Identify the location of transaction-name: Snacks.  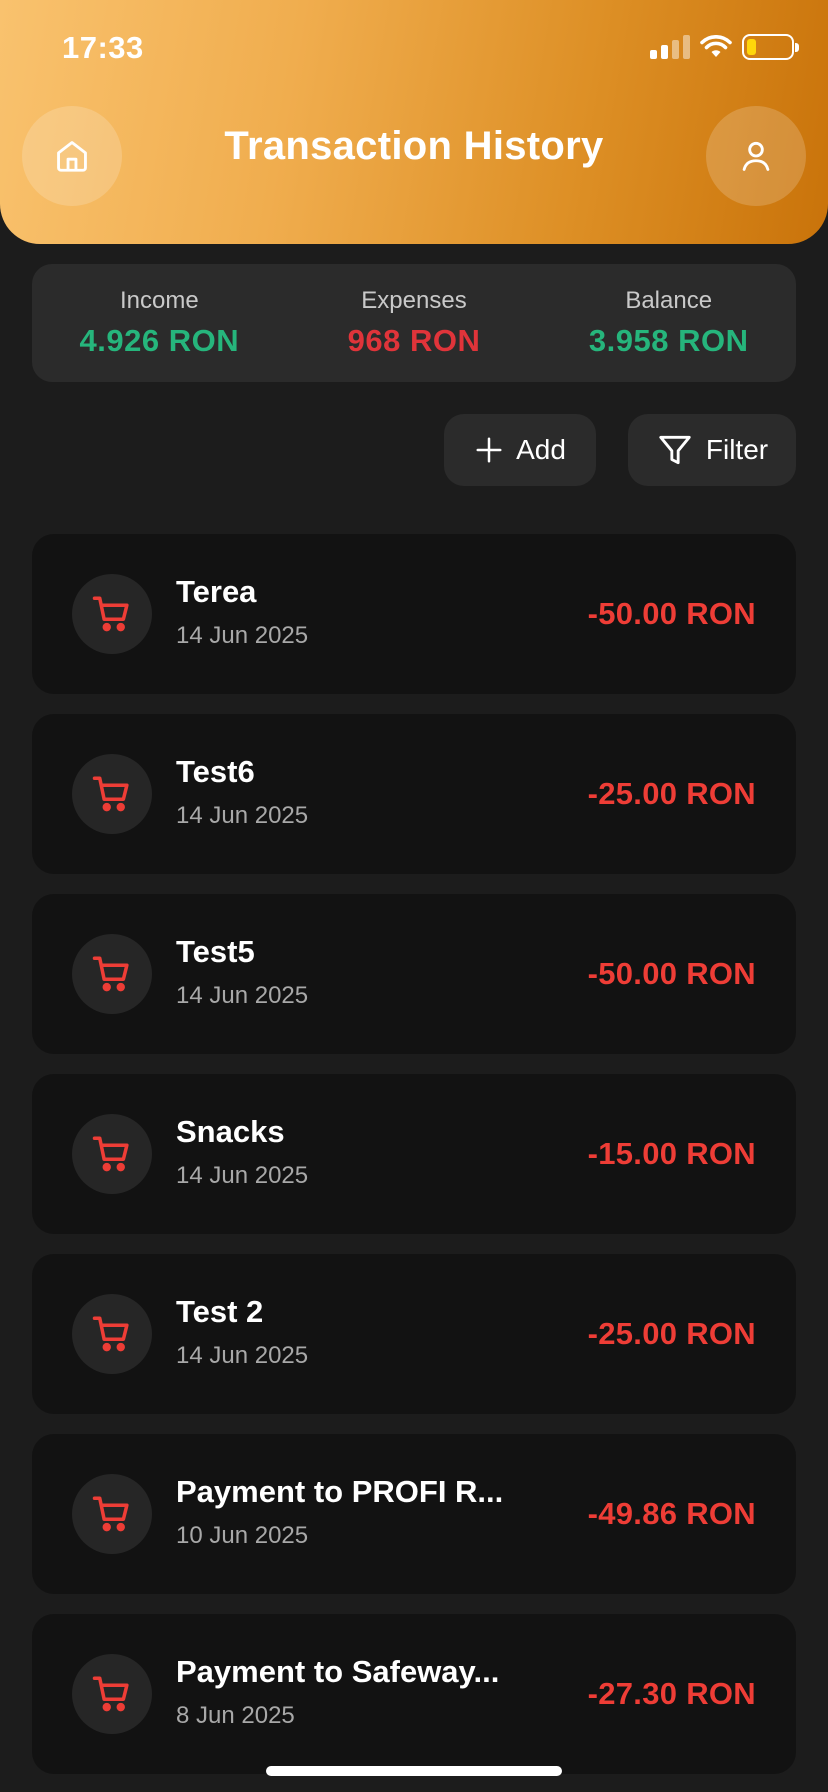
(230, 1131).